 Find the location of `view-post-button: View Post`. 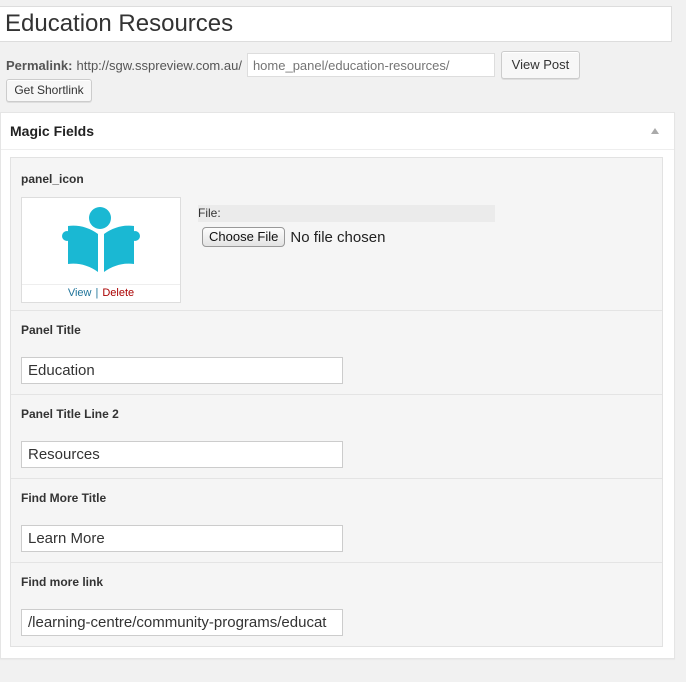

view-post-button: View Post is located at coordinates (540, 65).